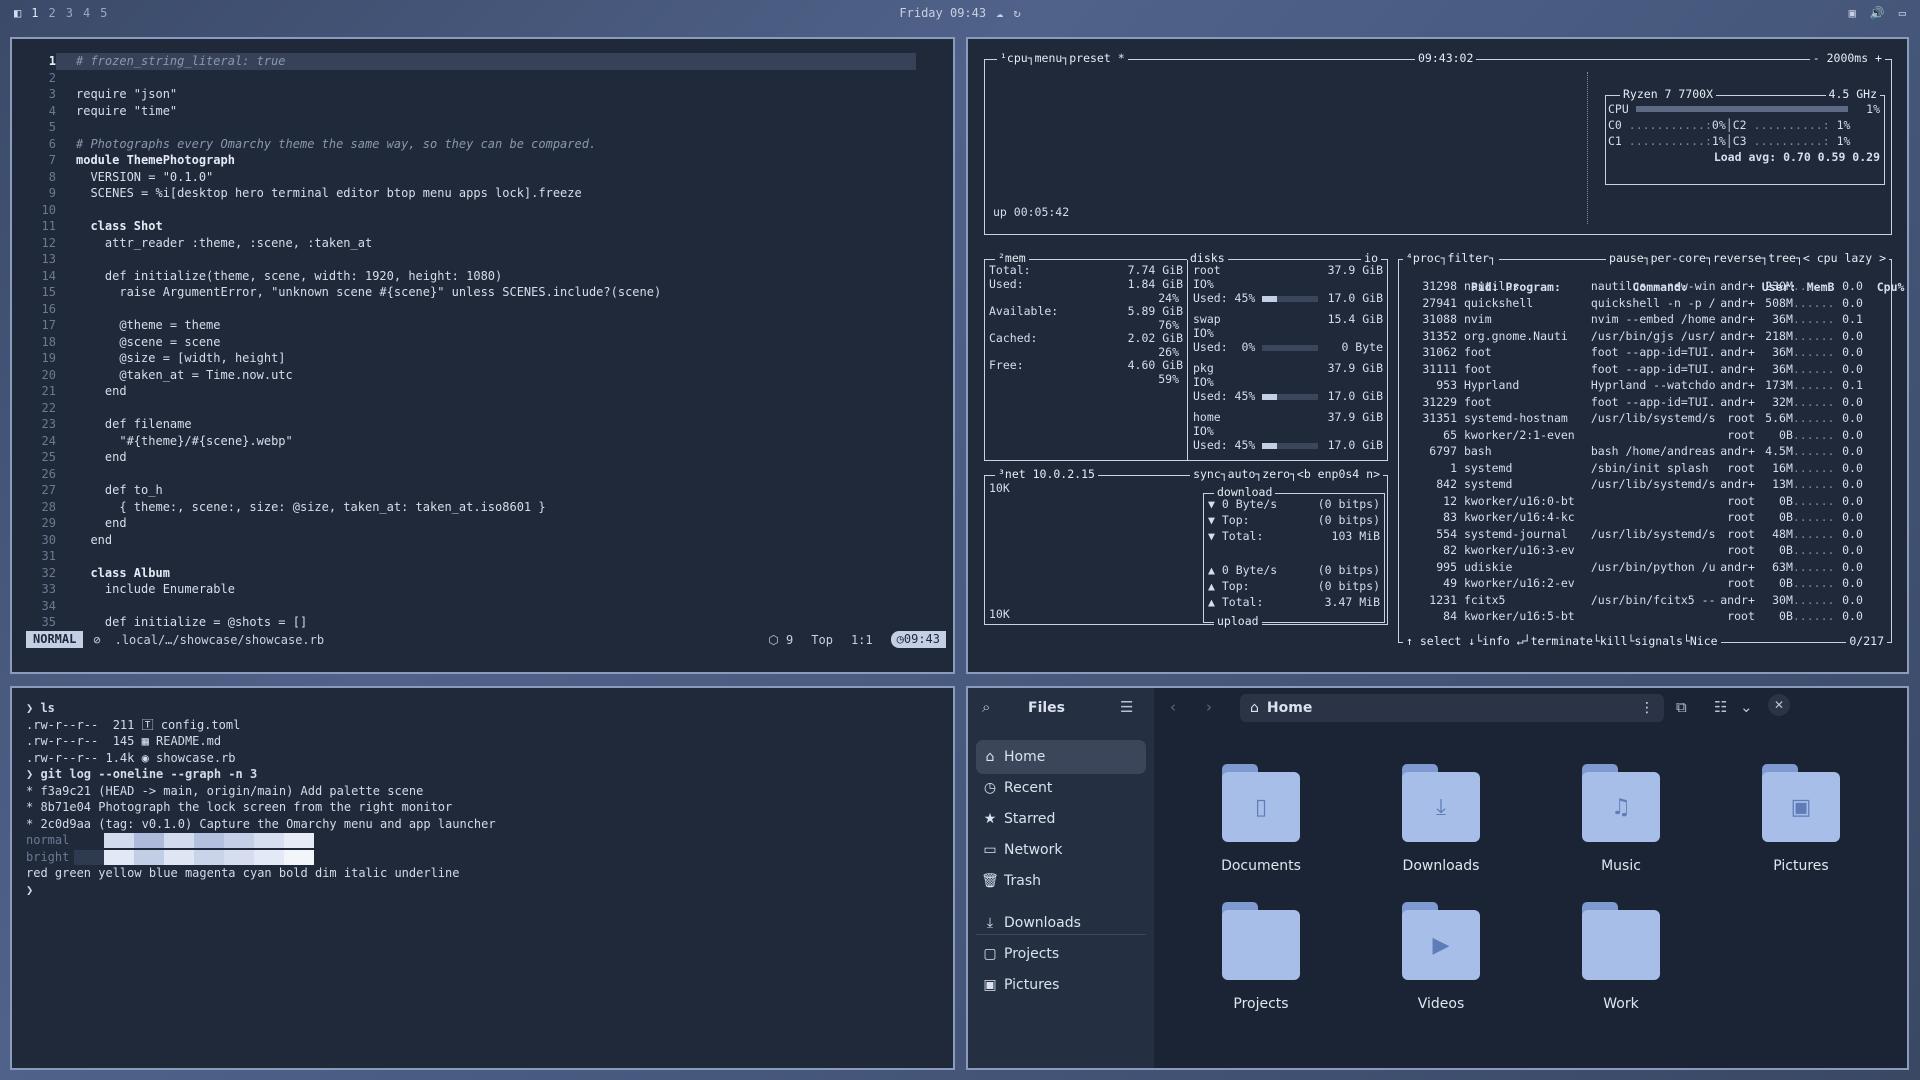 The image size is (1920, 1080). Describe the element at coordinates (479, 556) in the screenshot. I see `code-line: 31` at that location.